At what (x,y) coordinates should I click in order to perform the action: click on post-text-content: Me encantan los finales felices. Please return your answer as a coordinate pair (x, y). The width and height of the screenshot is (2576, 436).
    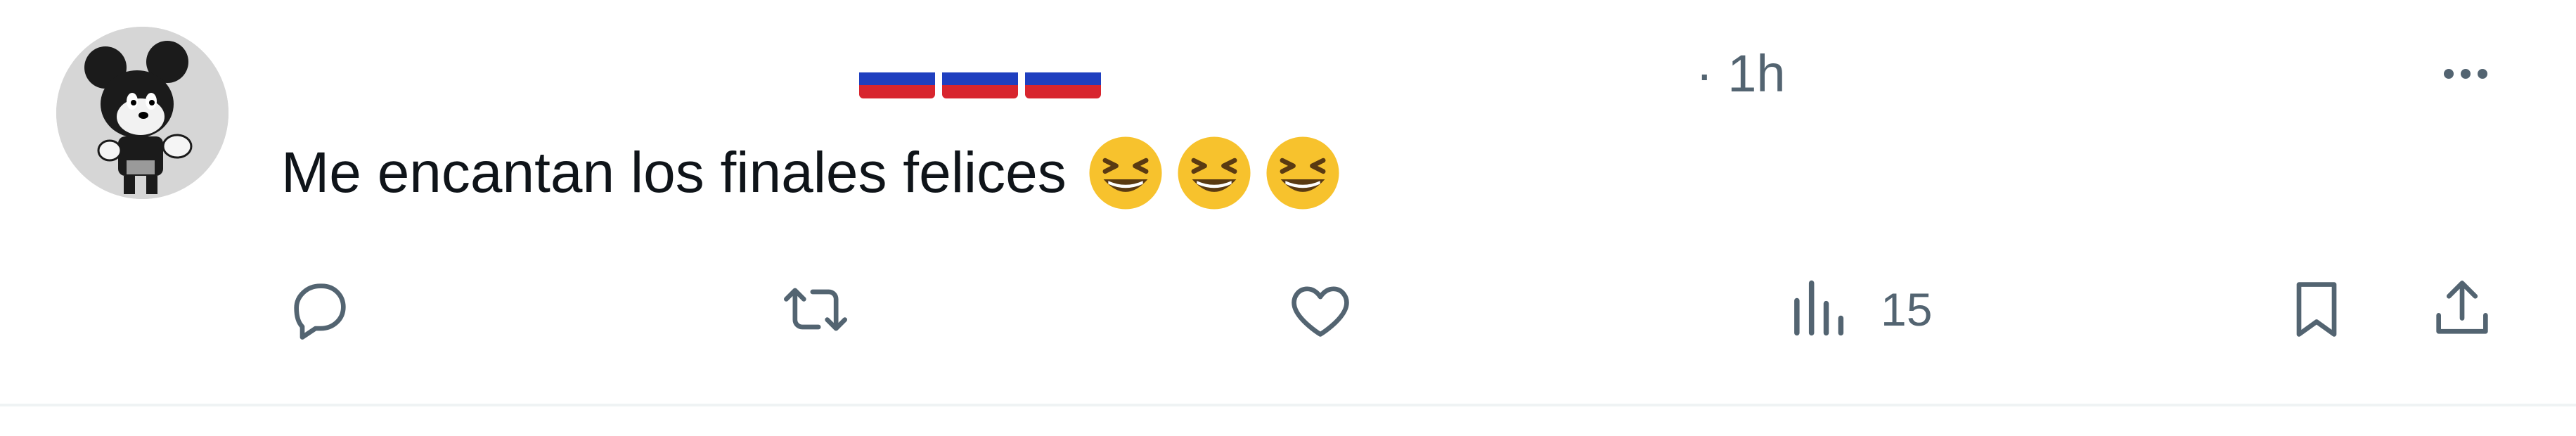
    Looking at the image, I should click on (674, 173).